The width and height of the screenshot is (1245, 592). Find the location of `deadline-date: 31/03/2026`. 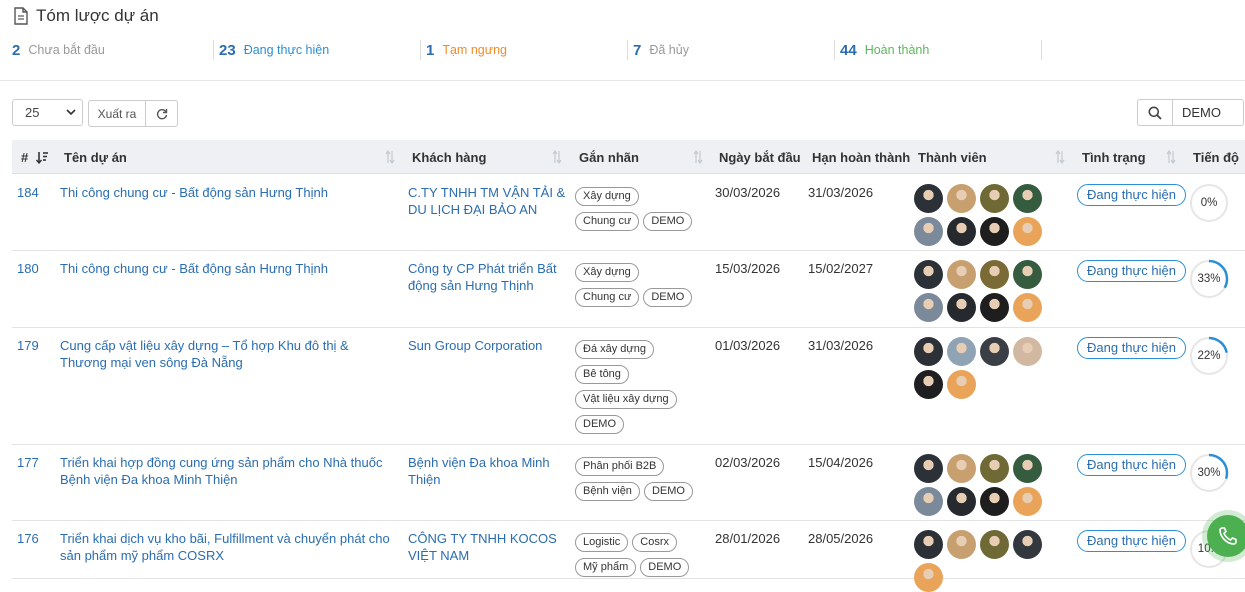

deadline-date: 31/03/2026 is located at coordinates (841, 345).